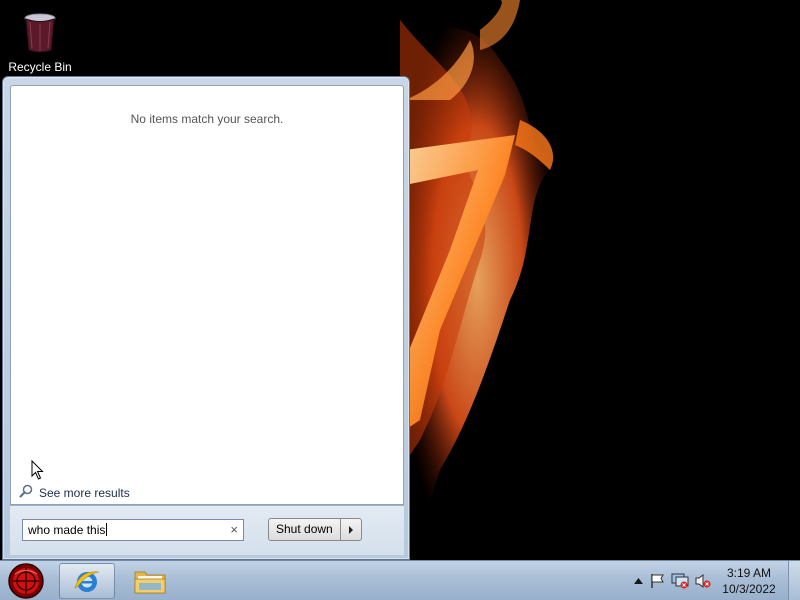 The width and height of the screenshot is (800, 600). What do you see at coordinates (657, 581) in the screenshot?
I see `action-center-flag-icon` at bounding box center [657, 581].